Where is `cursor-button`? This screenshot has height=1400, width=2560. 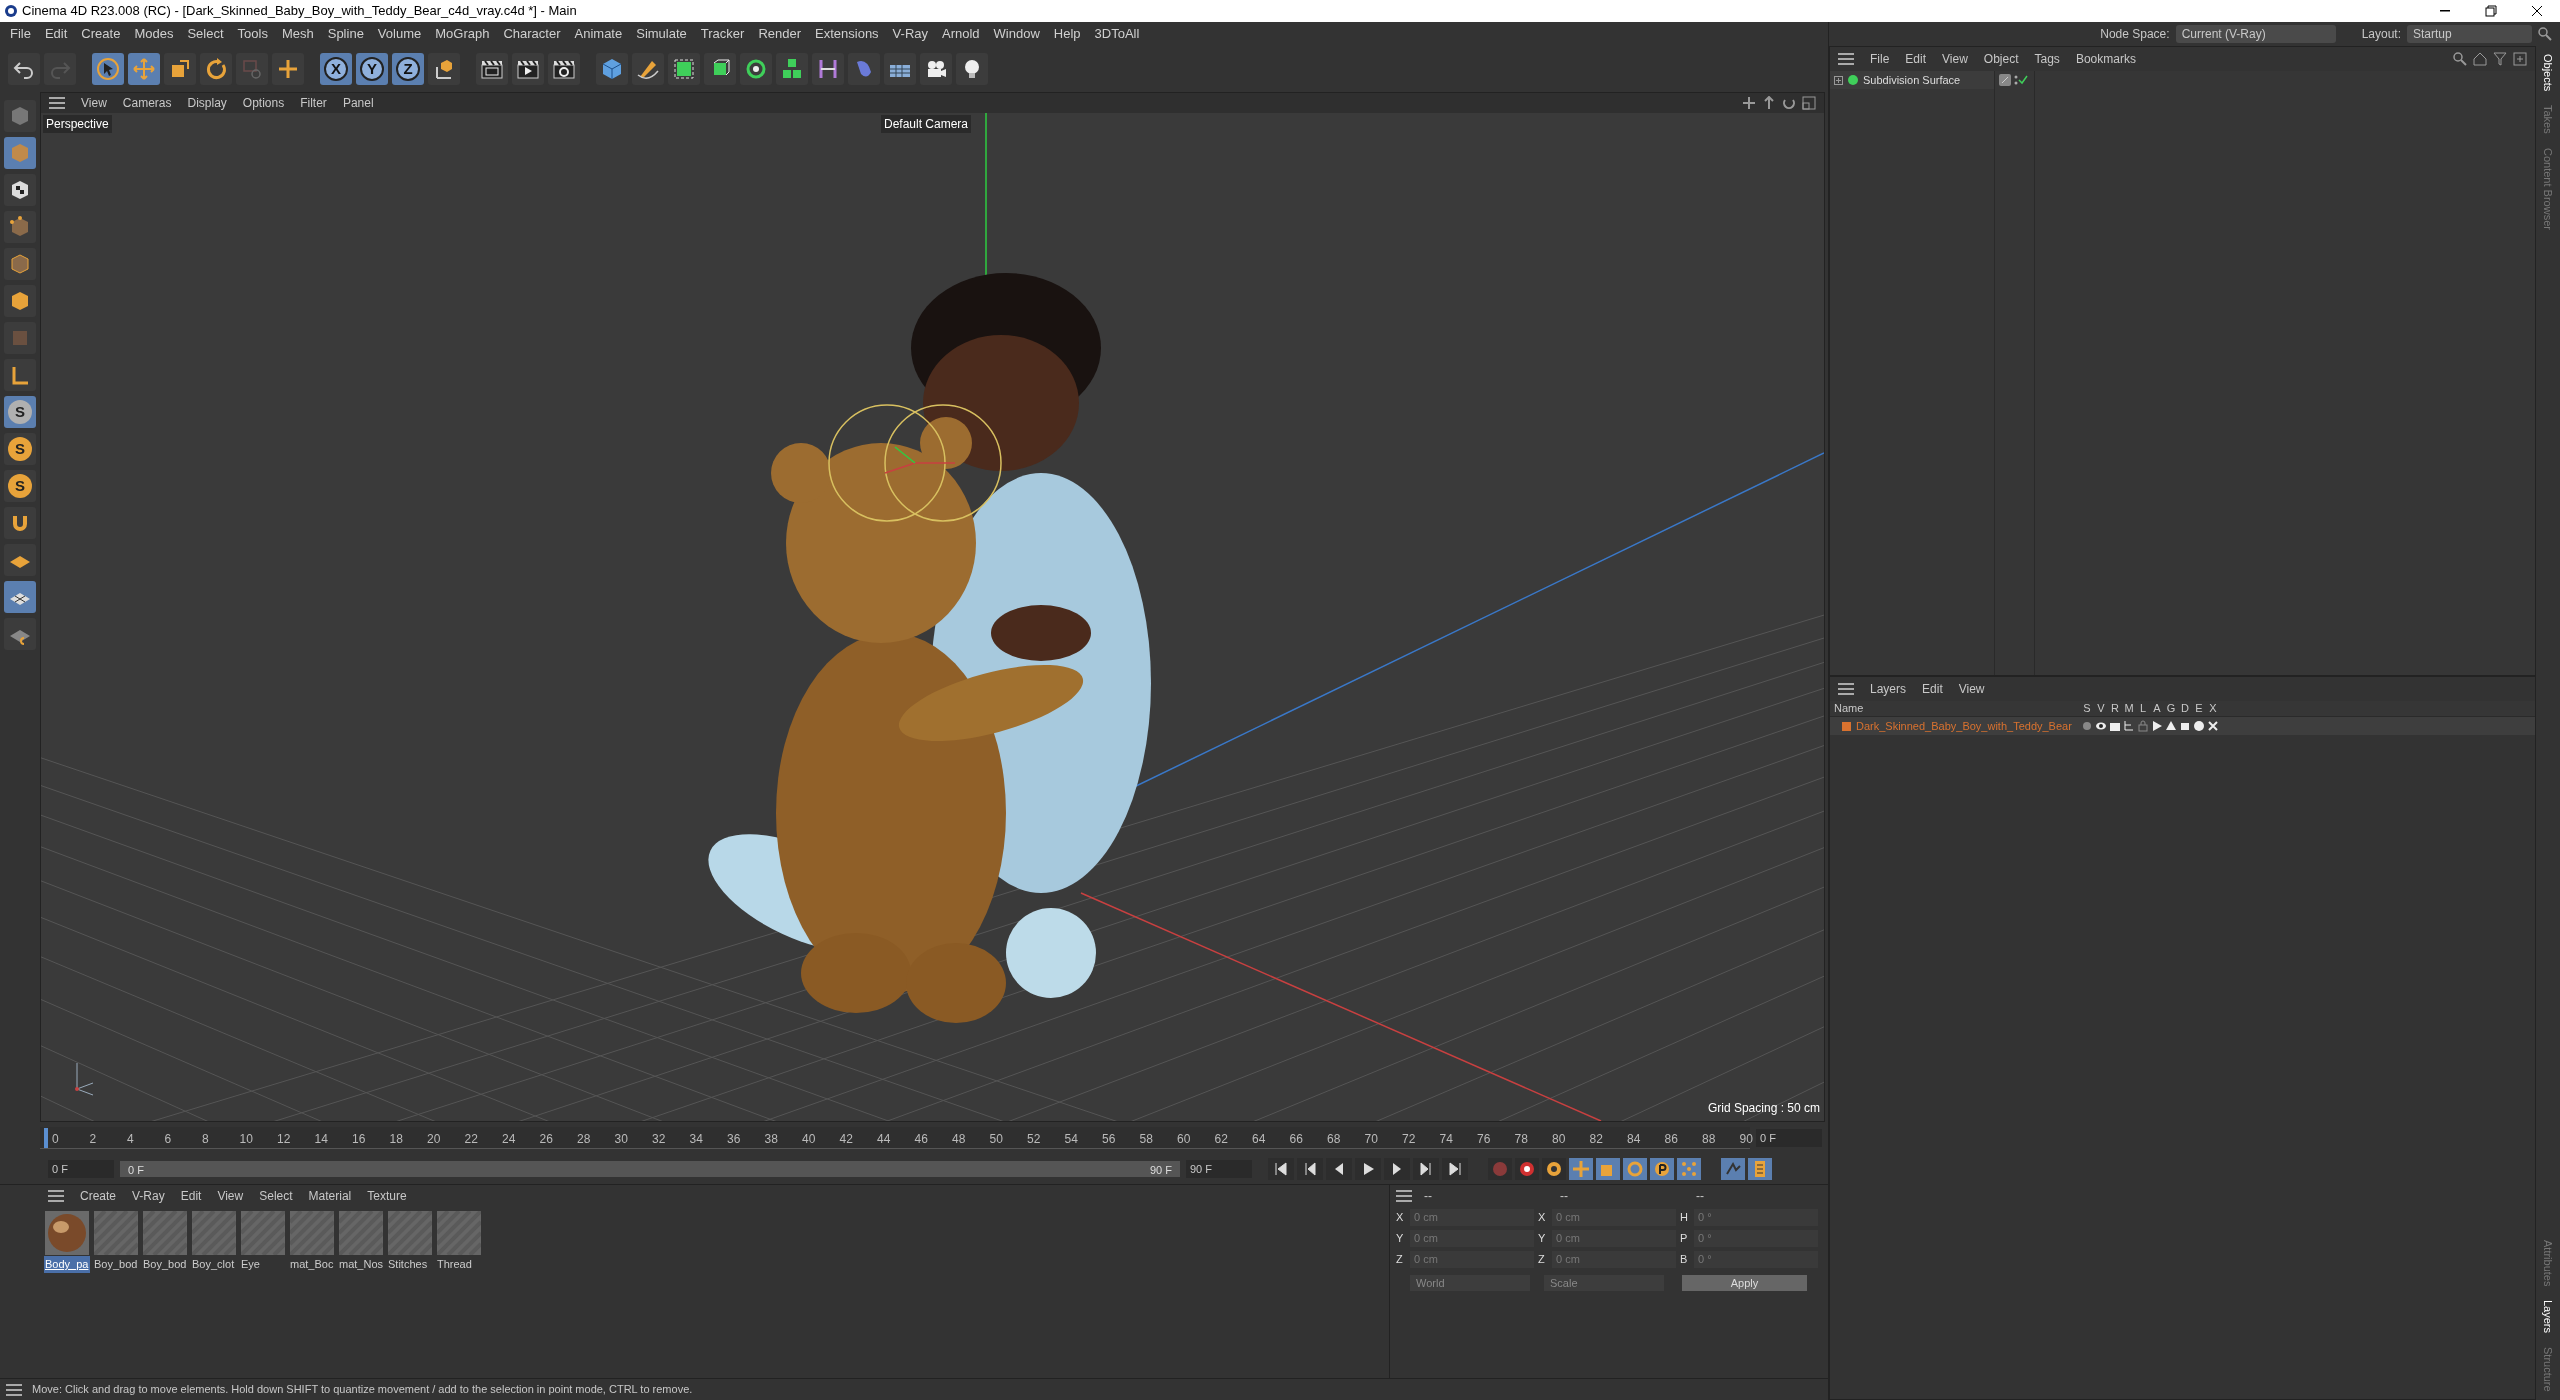 cursor-button is located at coordinates (108, 69).